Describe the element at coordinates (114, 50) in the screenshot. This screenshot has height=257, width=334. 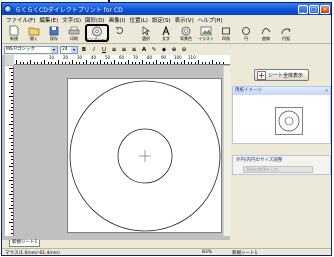
I see `align-left-icon: ≡` at that location.